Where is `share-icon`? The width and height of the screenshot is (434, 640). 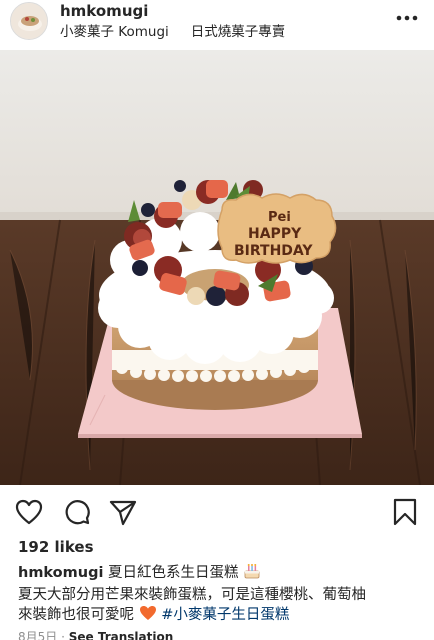 share-icon is located at coordinates (123, 513).